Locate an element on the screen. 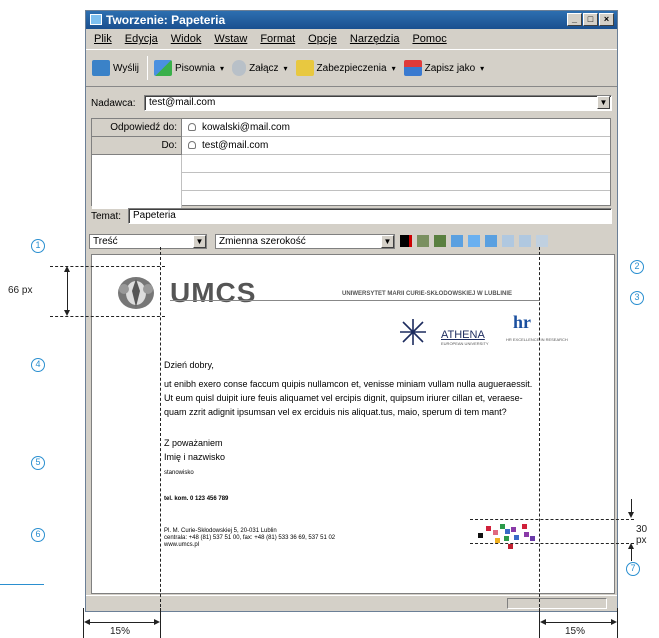 The width and height of the screenshot is (659, 638). menu-help: Pomoc is located at coordinates (429, 39).